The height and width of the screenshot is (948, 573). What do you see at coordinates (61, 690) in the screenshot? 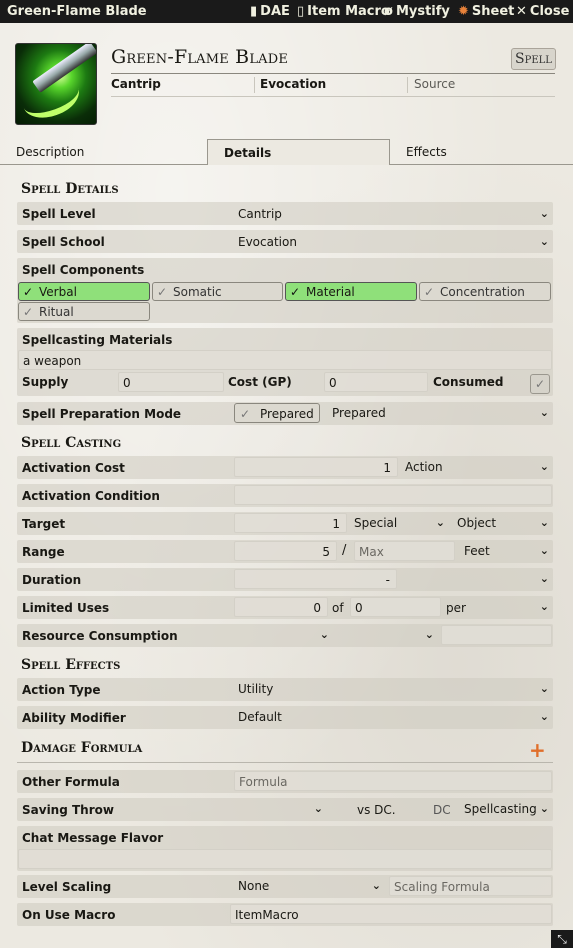
I see `action-type-label: Action Type` at bounding box center [61, 690].